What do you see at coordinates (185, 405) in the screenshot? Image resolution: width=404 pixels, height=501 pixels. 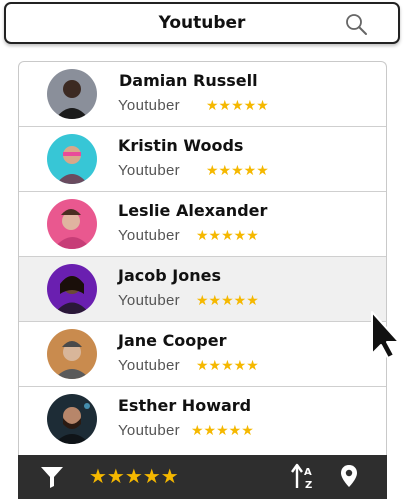 I see `person-name: Esther Howard` at bounding box center [185, 405].